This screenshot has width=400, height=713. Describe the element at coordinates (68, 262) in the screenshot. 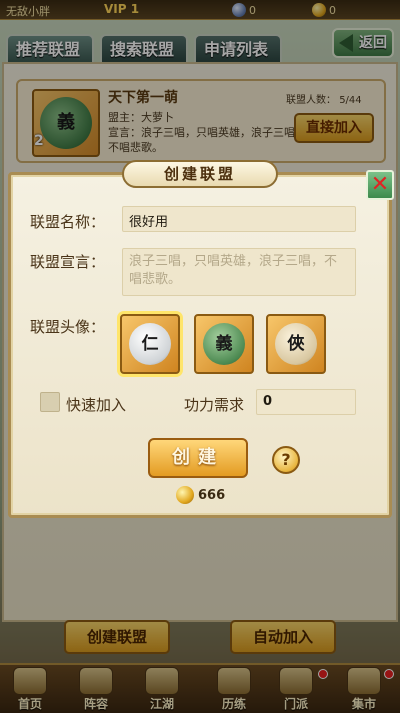

I see `guild-declaration-label: 联盟宣言：` at that location.